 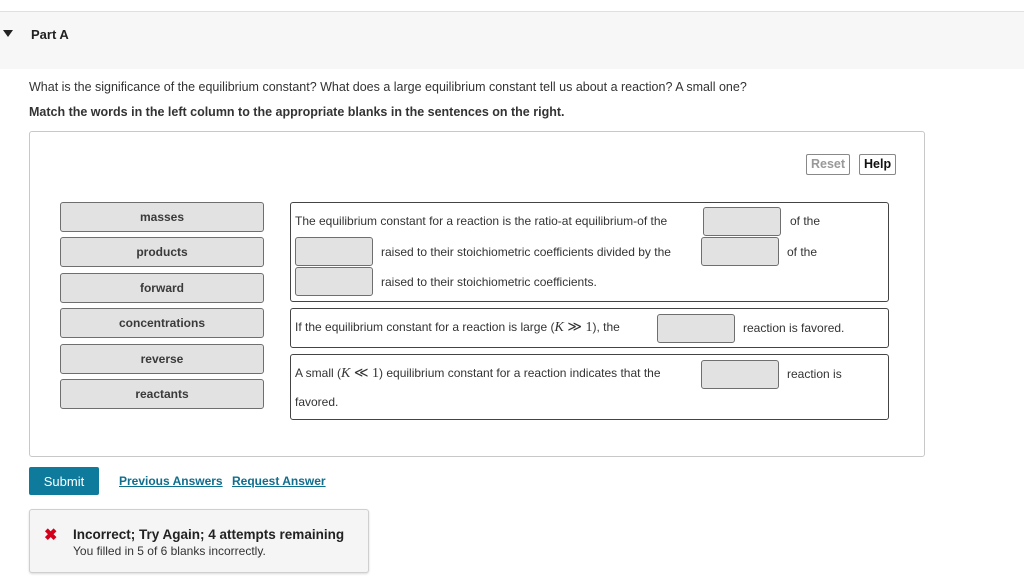 What do you see at coordinates (51, 535) in the screenshot?
I see `x-icon: ✖` at bounding box center [51, 535].